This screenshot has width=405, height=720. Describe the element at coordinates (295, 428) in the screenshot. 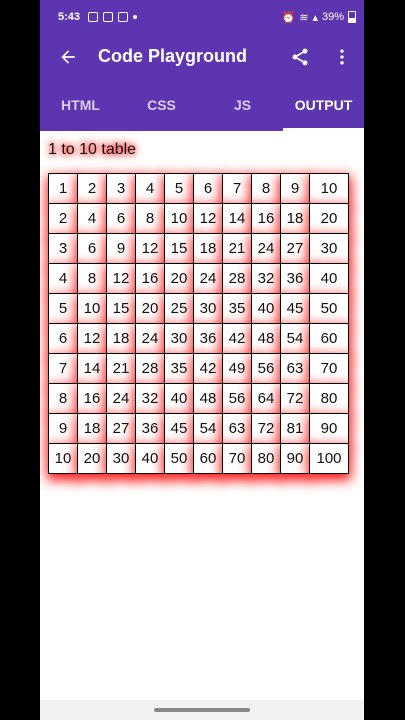

I see `table-cell: 81` at that location.